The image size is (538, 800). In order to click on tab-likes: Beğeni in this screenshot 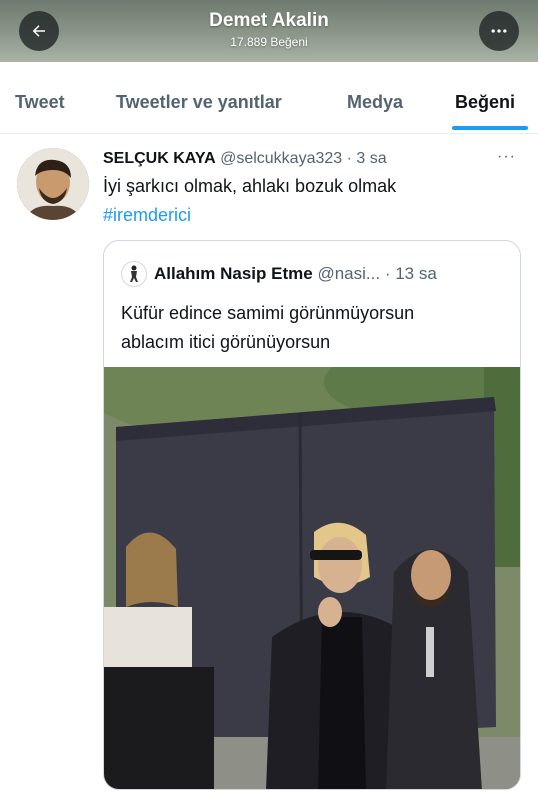, I will do `click(485, 102)`.